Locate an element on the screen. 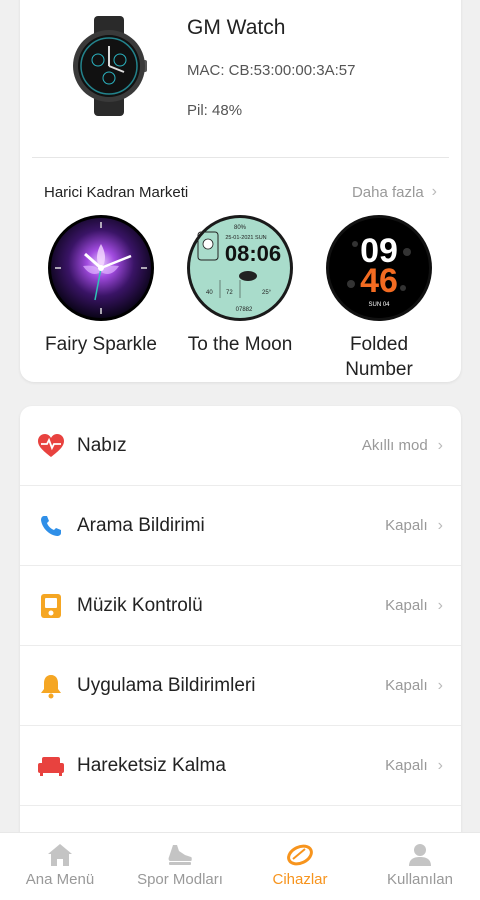 The width and height of the screenshot is (480, 900). running-shoe-icon is located at coordinates (180, 855).